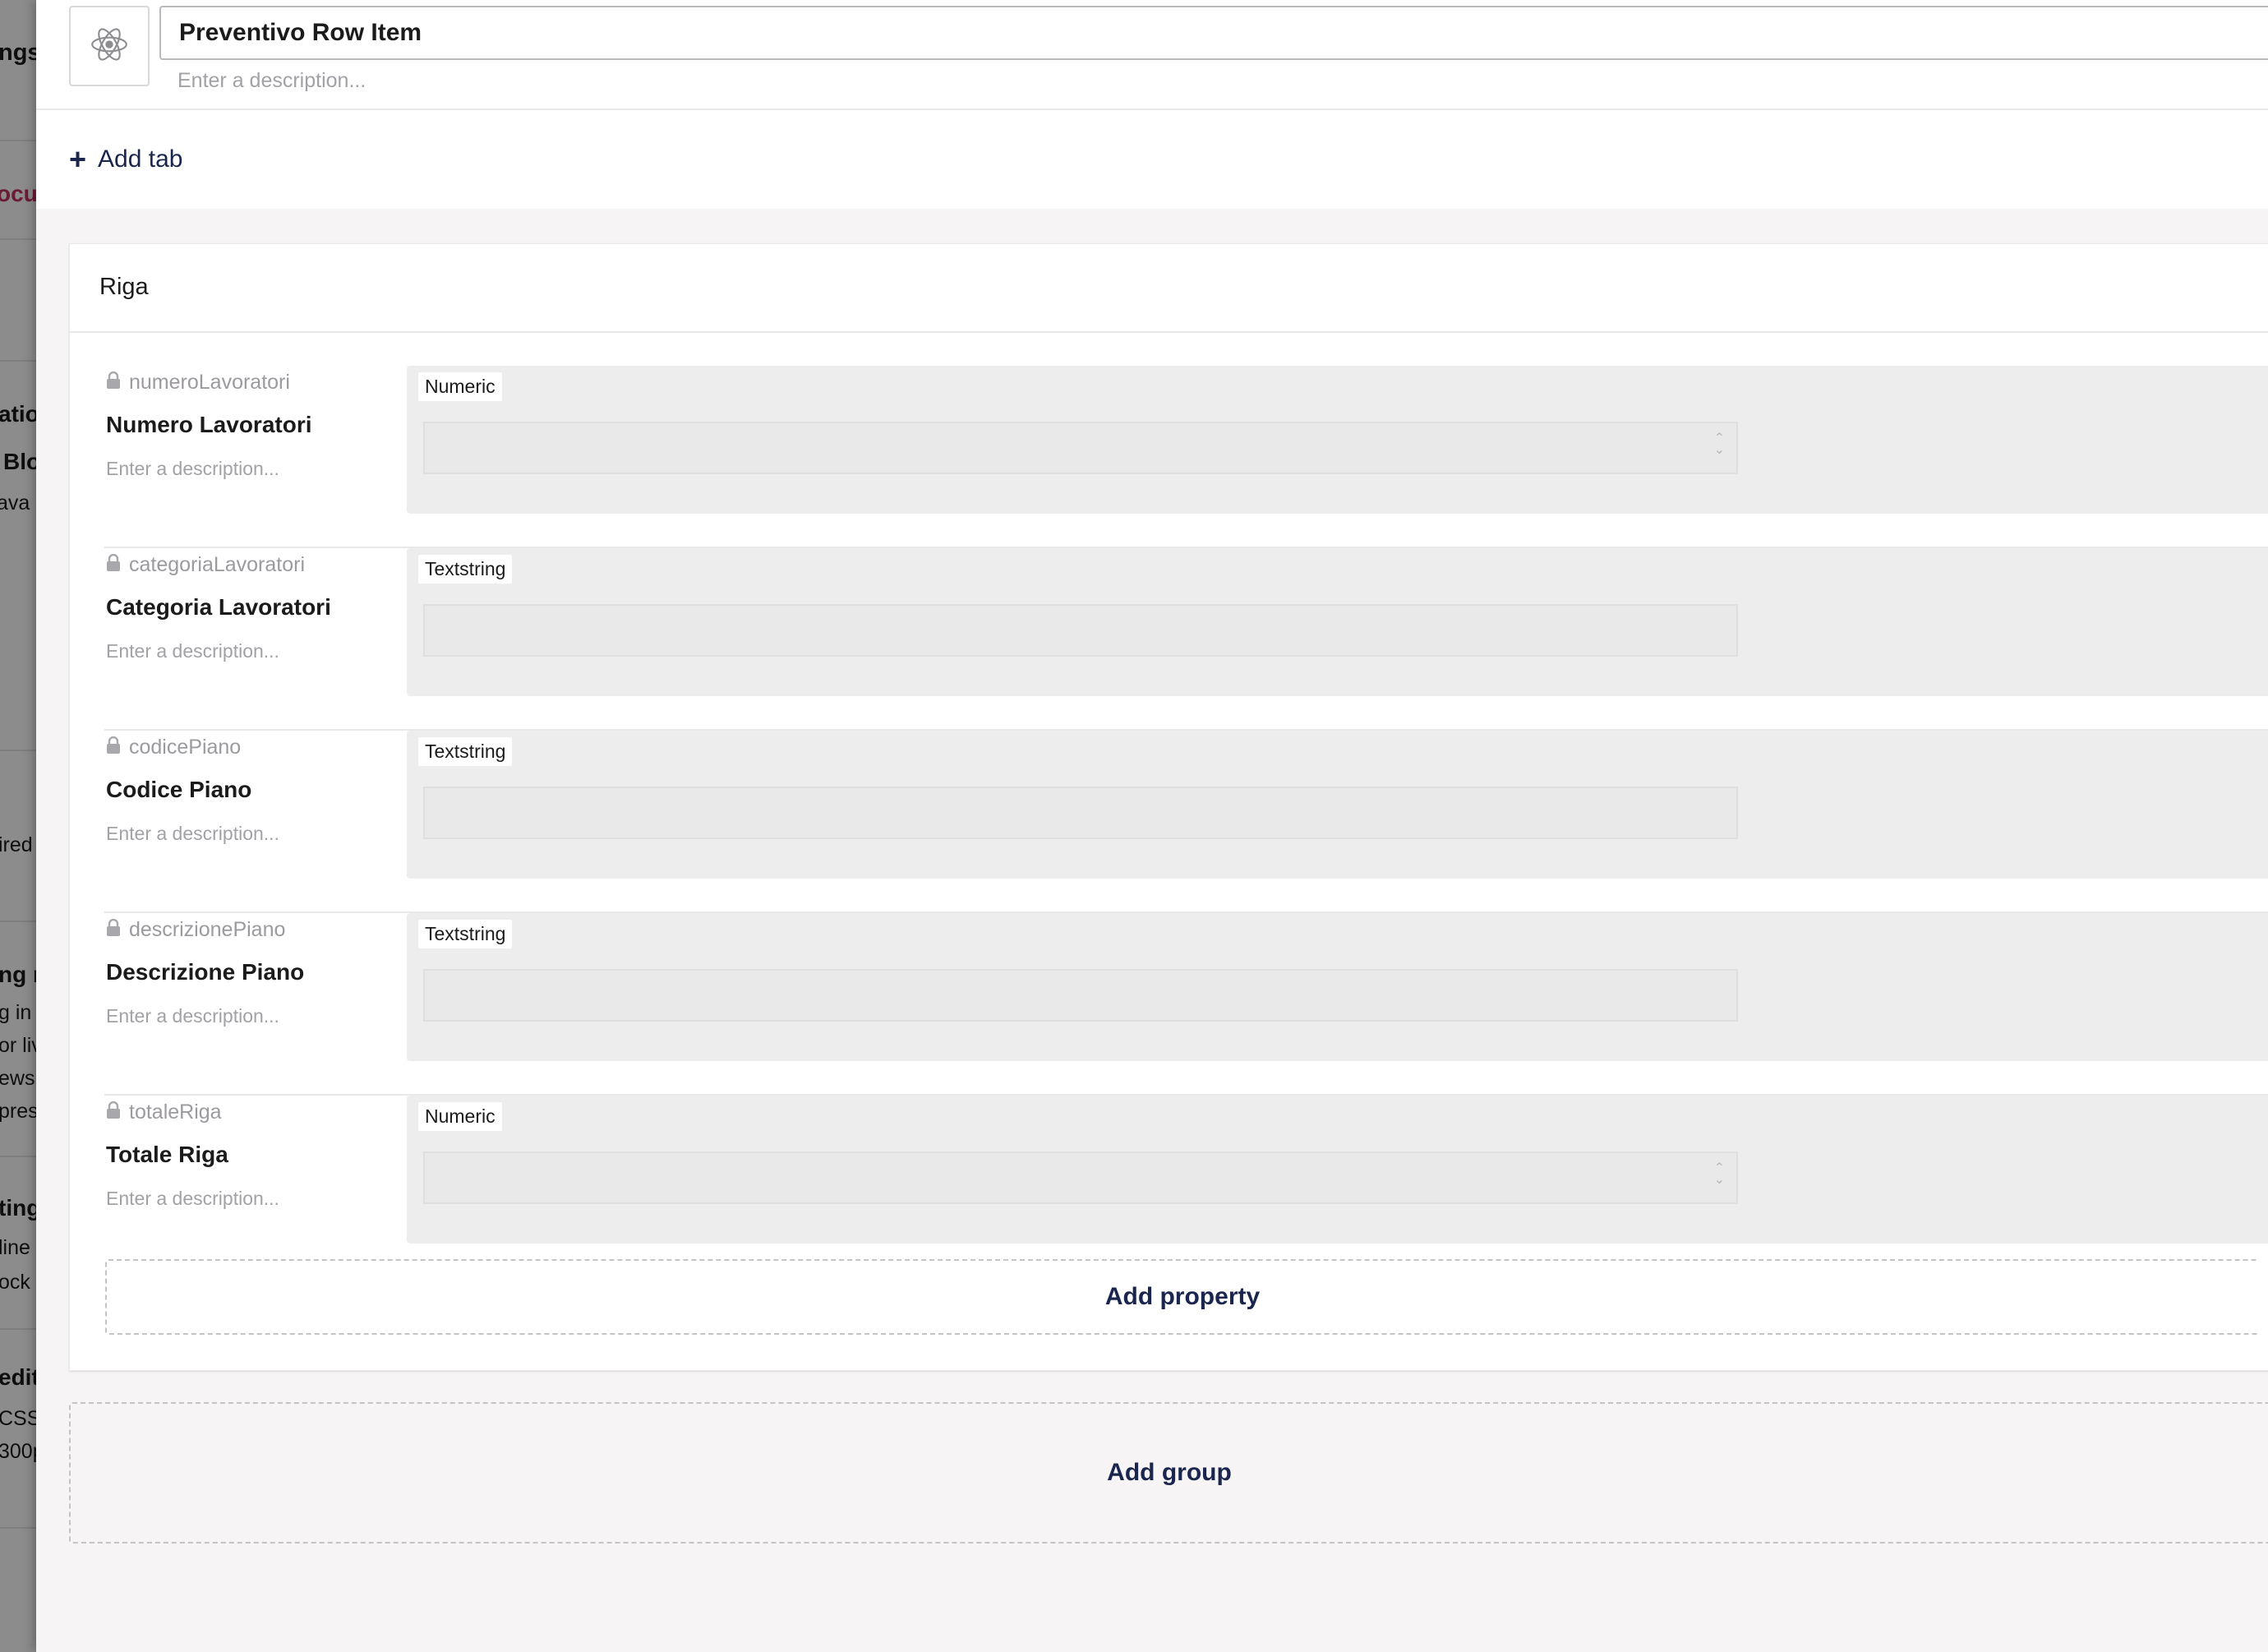  I want to click on tabs-bar: + Add tab, so click(1152, 159).